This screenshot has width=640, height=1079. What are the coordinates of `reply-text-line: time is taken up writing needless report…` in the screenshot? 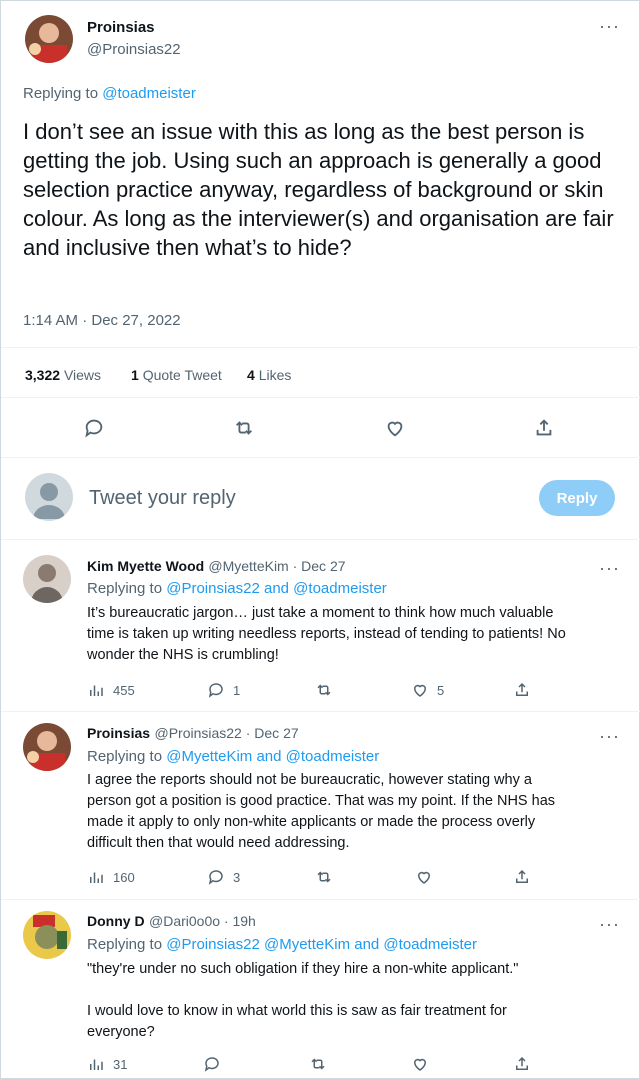 It's located at (326, 634).